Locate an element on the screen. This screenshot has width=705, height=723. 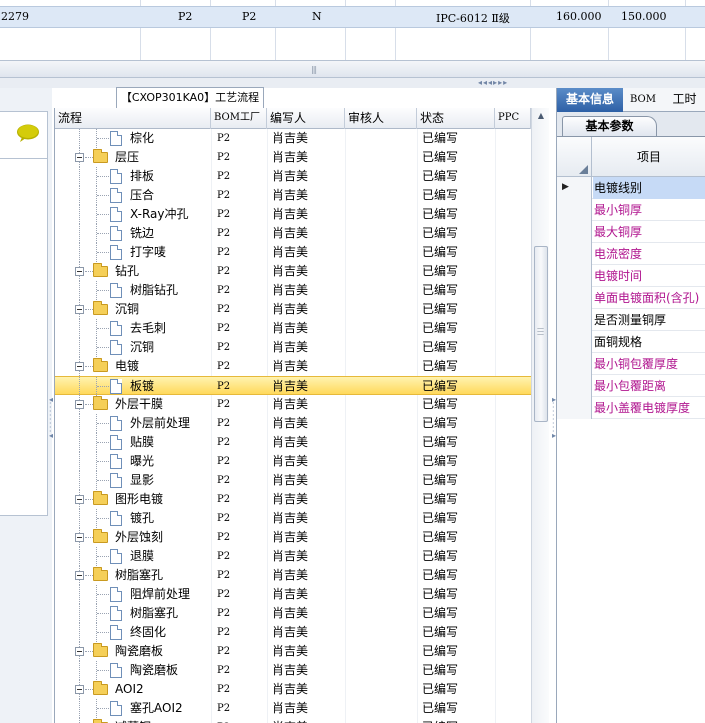
tree-row: 退膜 P2 肖吉美 已编写 is located at coordinates (293, 556).